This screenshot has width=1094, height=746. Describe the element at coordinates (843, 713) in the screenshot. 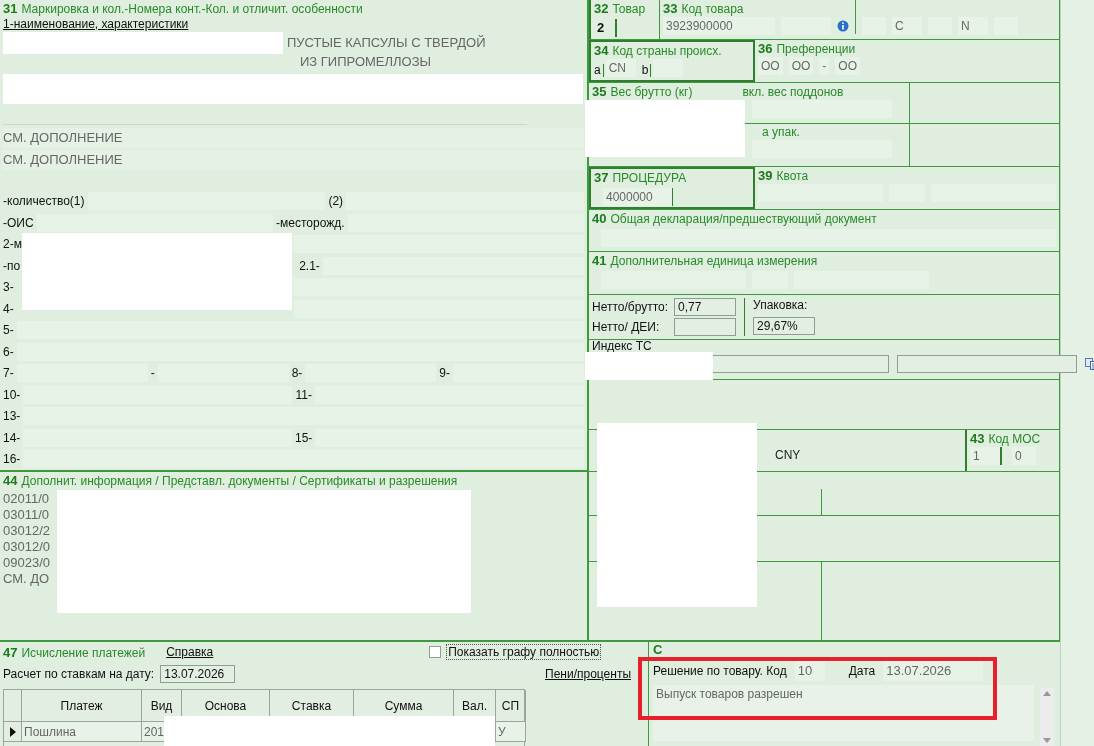

I see `comment-field: Выпуск товаров разрешен` at that location.